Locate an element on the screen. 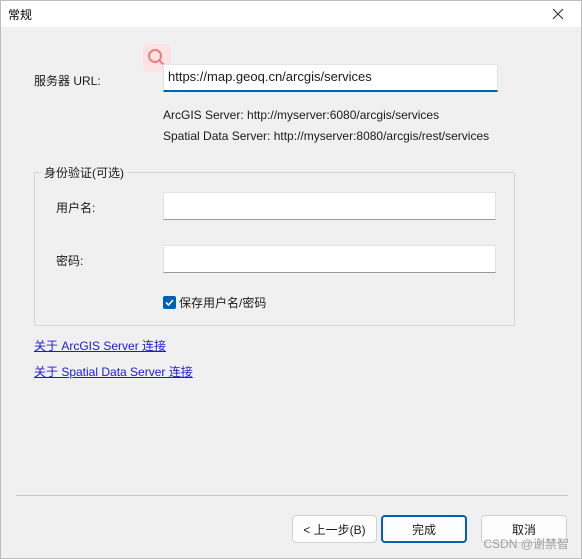 The height and width of the screenshot is (559, 582). username-label: 用户名: is located at coordinates (76, 208).